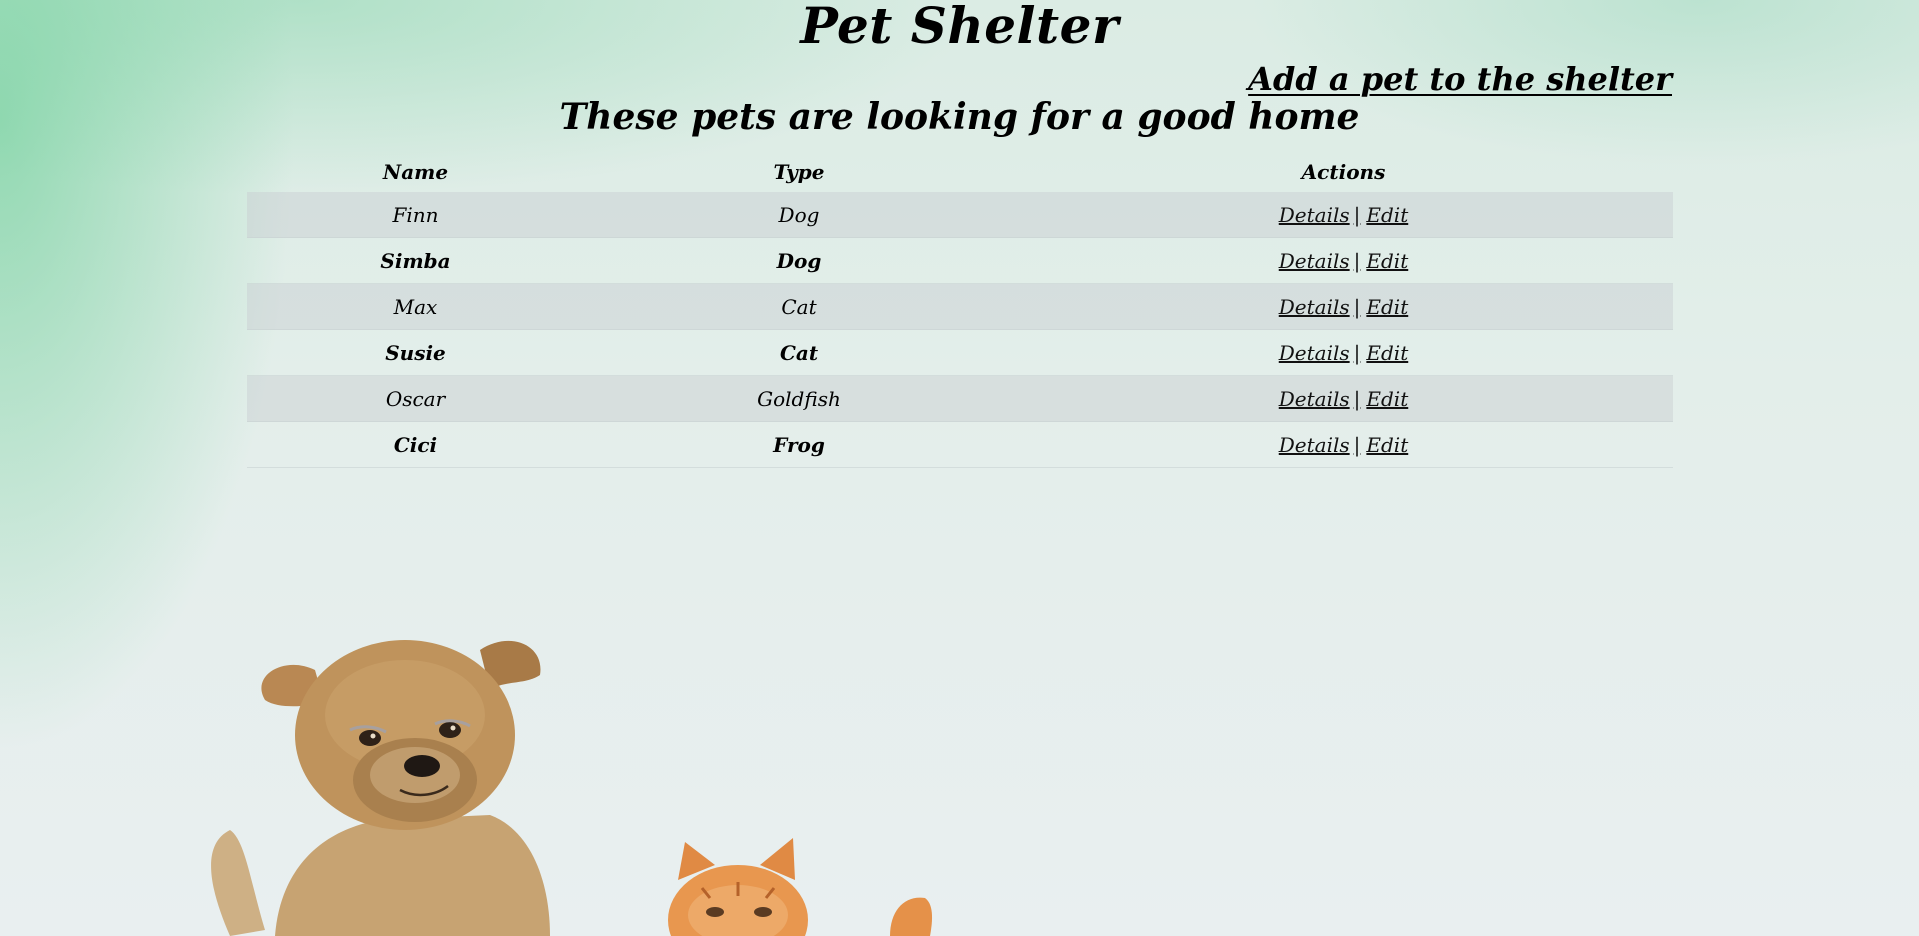 The height and width of the screenshot is (936, 1919). Describe the element at coordinates (415, 215) in the screenshot. I see `pet-name: Finn` at that location.